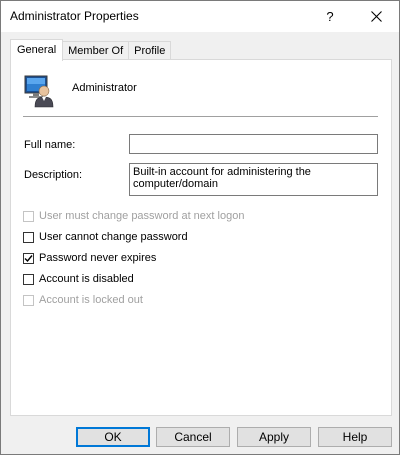 This screenshot has width=400, height=455. What do you see at coordinates (28, 300) in the screenshot?
I see `account-locked-out-checkbox` at bounding box center [28, 300].